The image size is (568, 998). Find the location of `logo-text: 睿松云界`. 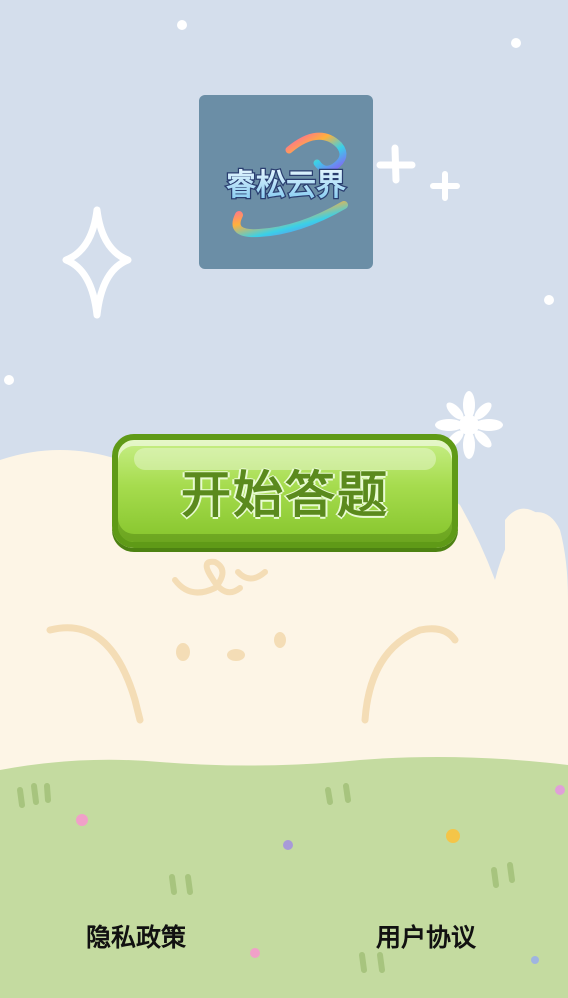

logo-text: 睿松云界 is located at coordinates (286, 185).